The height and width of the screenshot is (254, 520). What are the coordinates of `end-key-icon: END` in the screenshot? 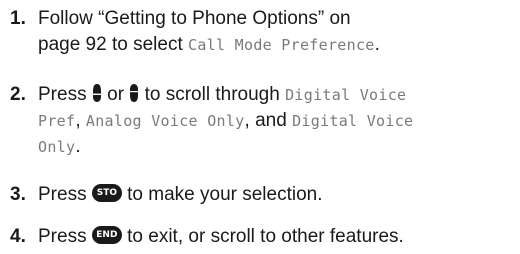 It's located at (106, 234).